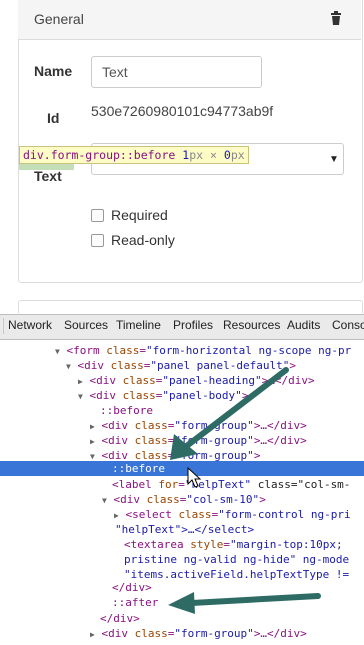 The image size is (364, 645). I want to click on arrow-to-before, so click(229, 413).